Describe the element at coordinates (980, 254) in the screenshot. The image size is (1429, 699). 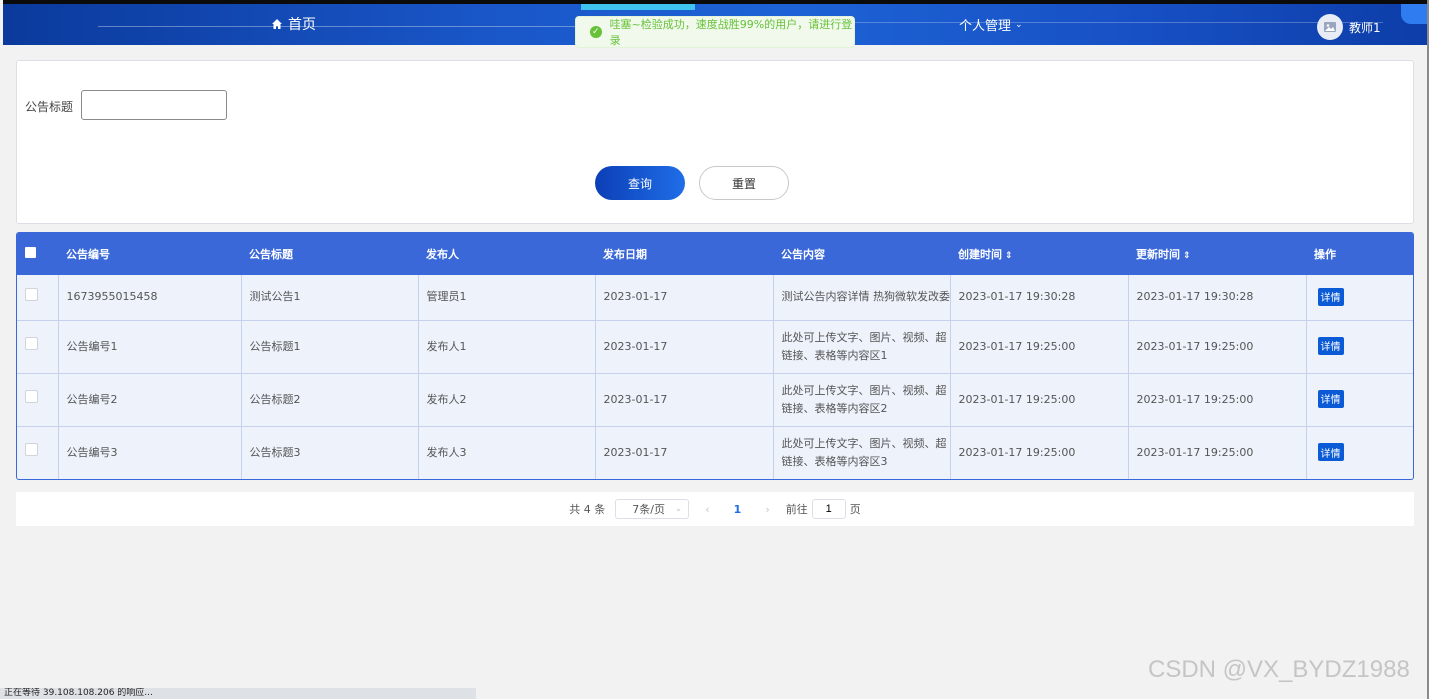
I see `column-header-label: 创建时间` at that location.